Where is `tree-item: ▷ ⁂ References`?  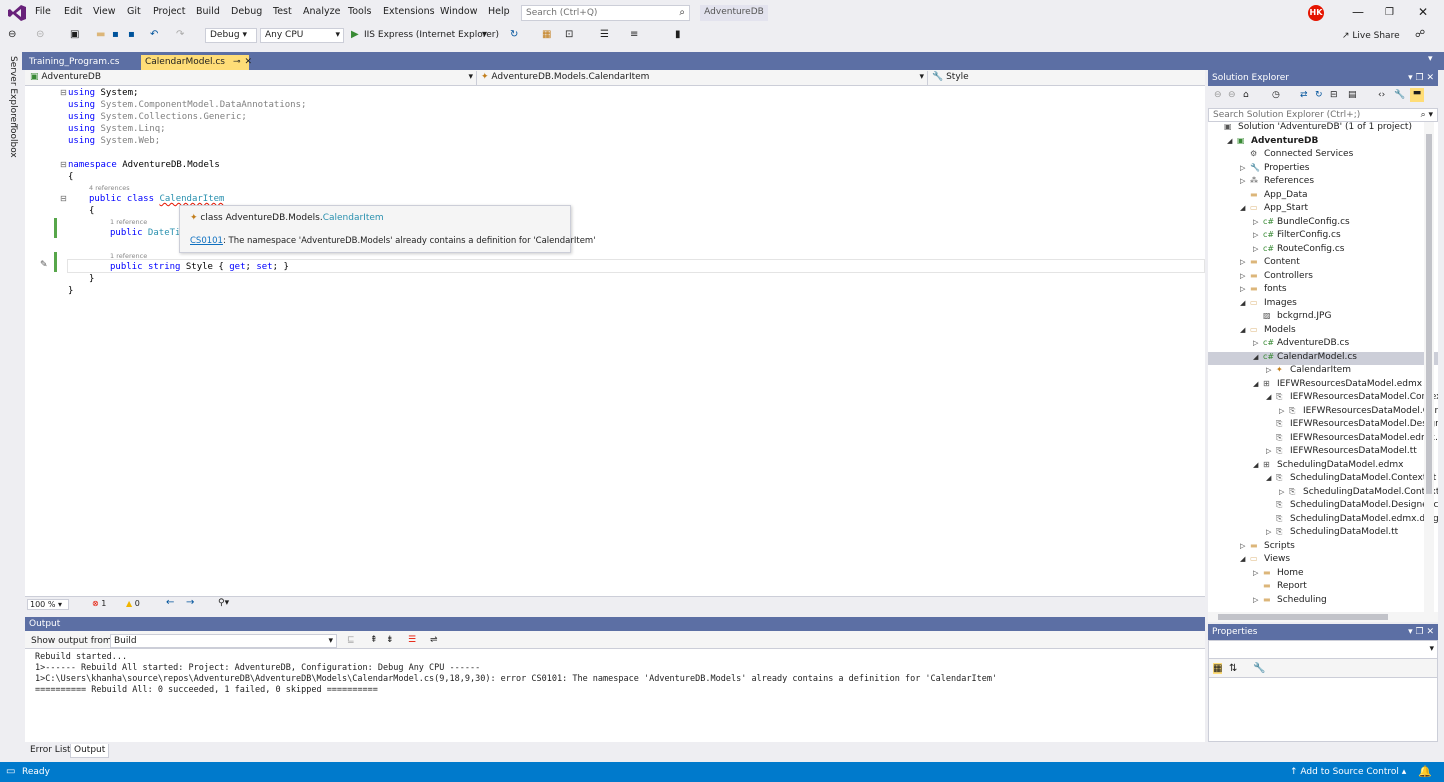 tree-item: ▷ ⁂ References is located at coordinates (1323, 183).